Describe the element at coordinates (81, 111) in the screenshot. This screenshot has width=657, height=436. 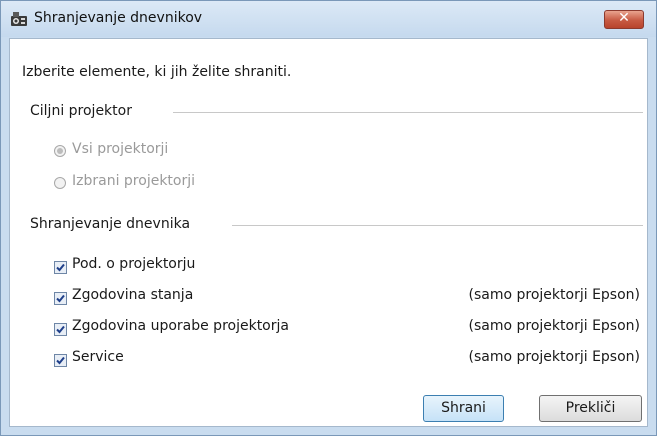
I see `target-projector-group-label: Ciljni projektor` at that location.